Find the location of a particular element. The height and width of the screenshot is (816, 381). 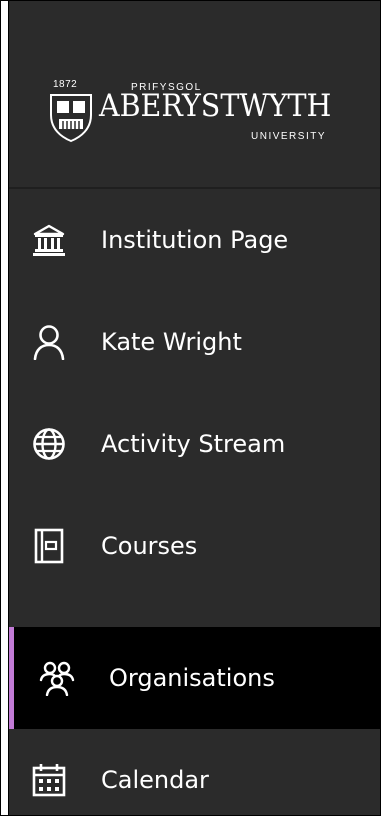

crest-icon is located at coordinates (71, 118).